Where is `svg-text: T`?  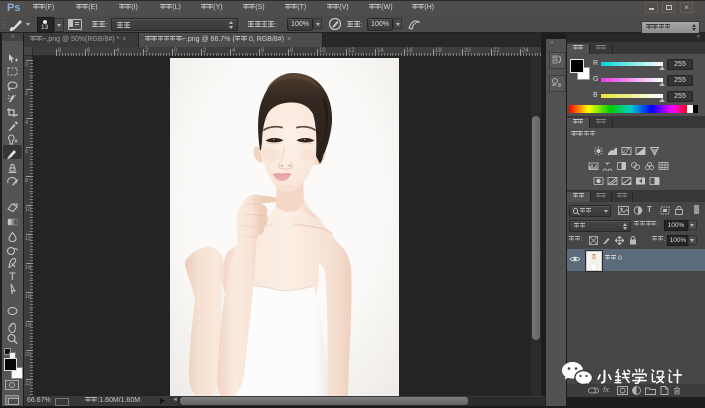
svg-text: T is located at coordinates (12, 276).